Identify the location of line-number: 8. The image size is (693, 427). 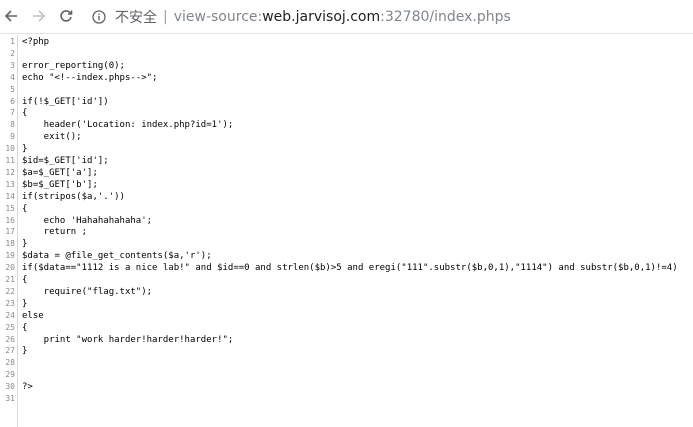
(12, 125).